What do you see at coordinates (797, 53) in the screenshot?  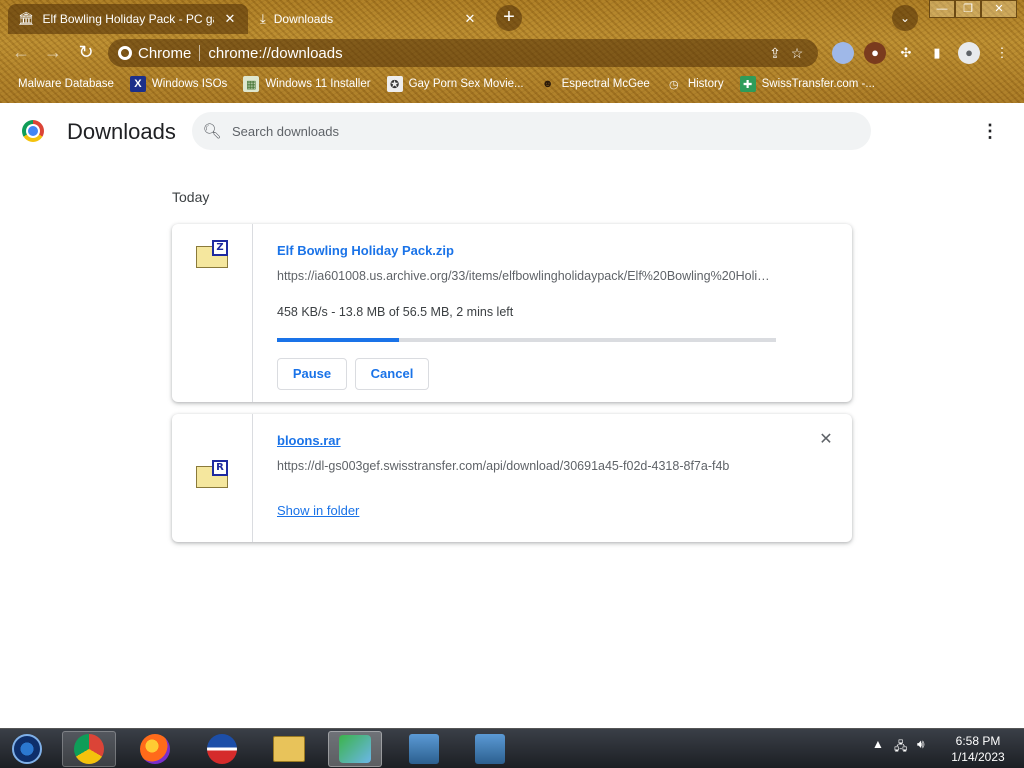 I see `bookmark-star-icon: ☆` at bounding box center [797, 53].